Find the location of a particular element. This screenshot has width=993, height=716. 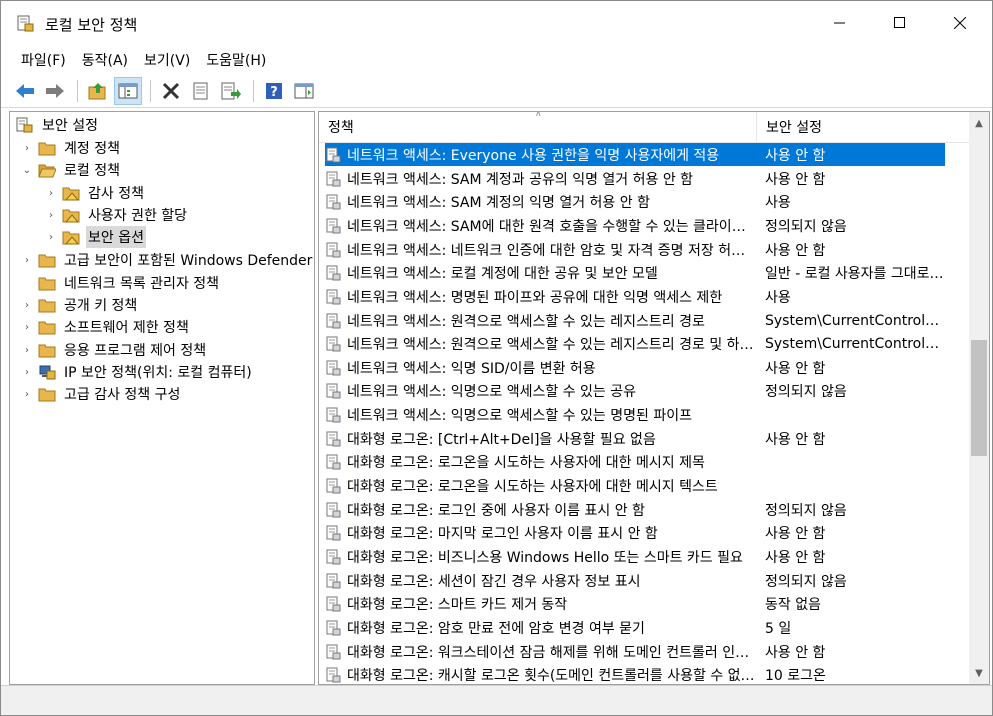

menu-action: 동작(A) is located at coordinates (105, 60).